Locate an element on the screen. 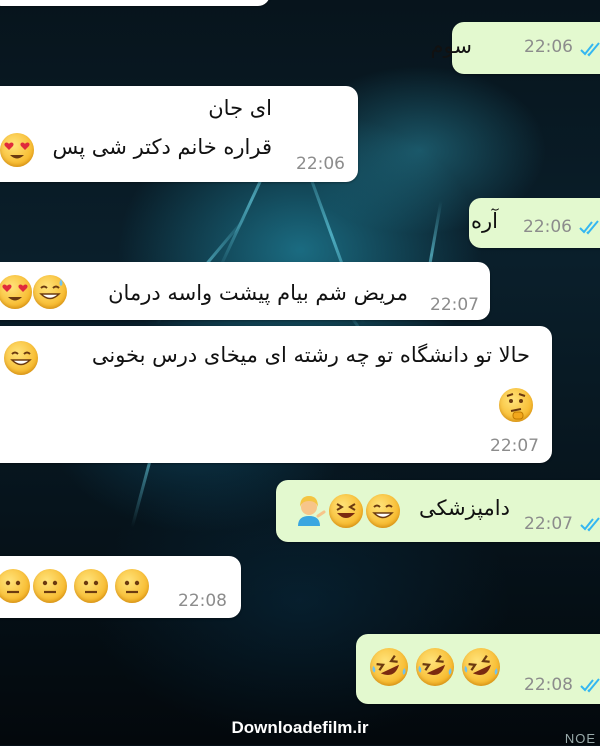  message-text: سوم is located at coordinates (451, 46).